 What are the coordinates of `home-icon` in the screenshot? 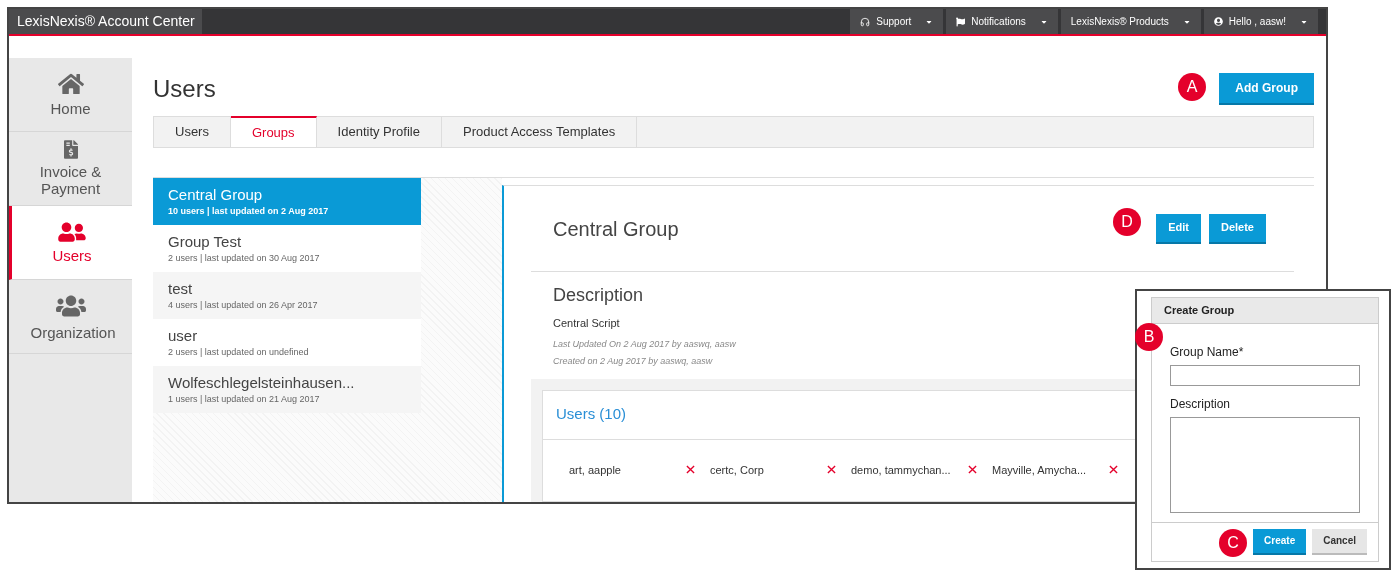 It's located at (70, 84).